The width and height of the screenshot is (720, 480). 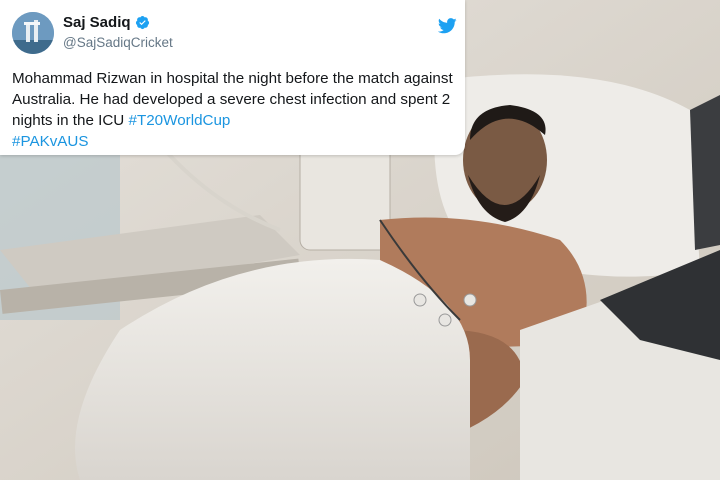 I want to click on avatar-image, so click(x=33, y=33).